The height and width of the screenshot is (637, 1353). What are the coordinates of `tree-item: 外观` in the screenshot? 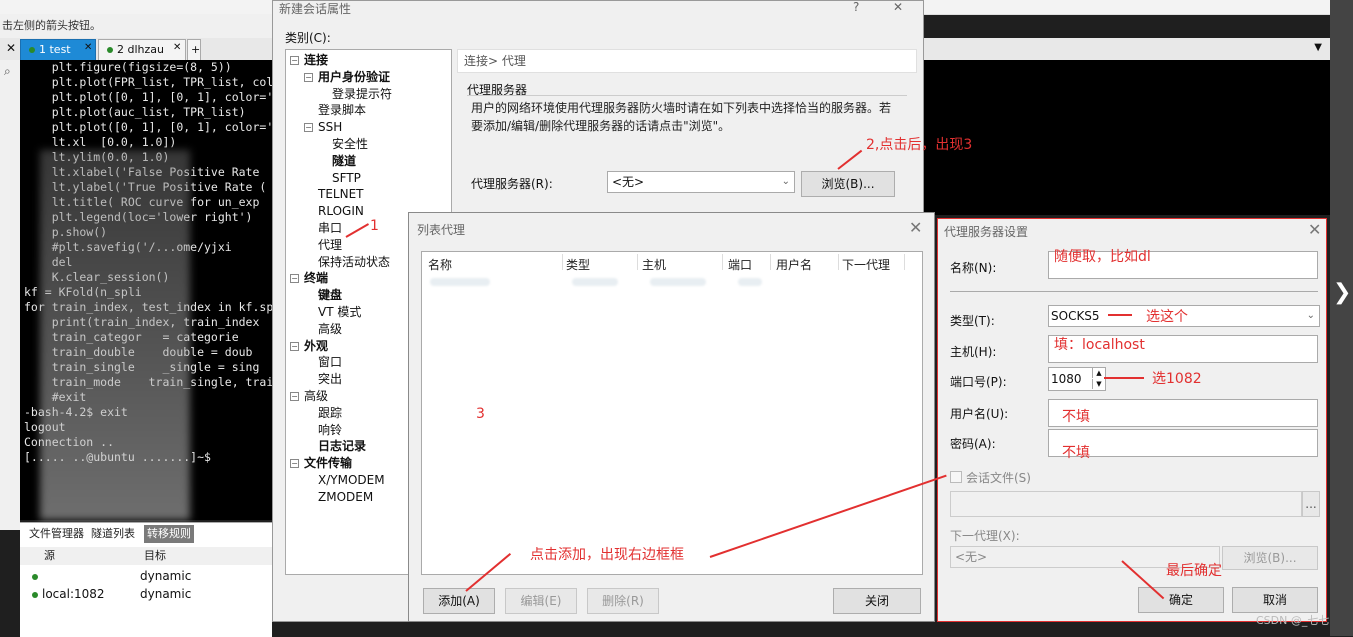 It's located at (316, 346).